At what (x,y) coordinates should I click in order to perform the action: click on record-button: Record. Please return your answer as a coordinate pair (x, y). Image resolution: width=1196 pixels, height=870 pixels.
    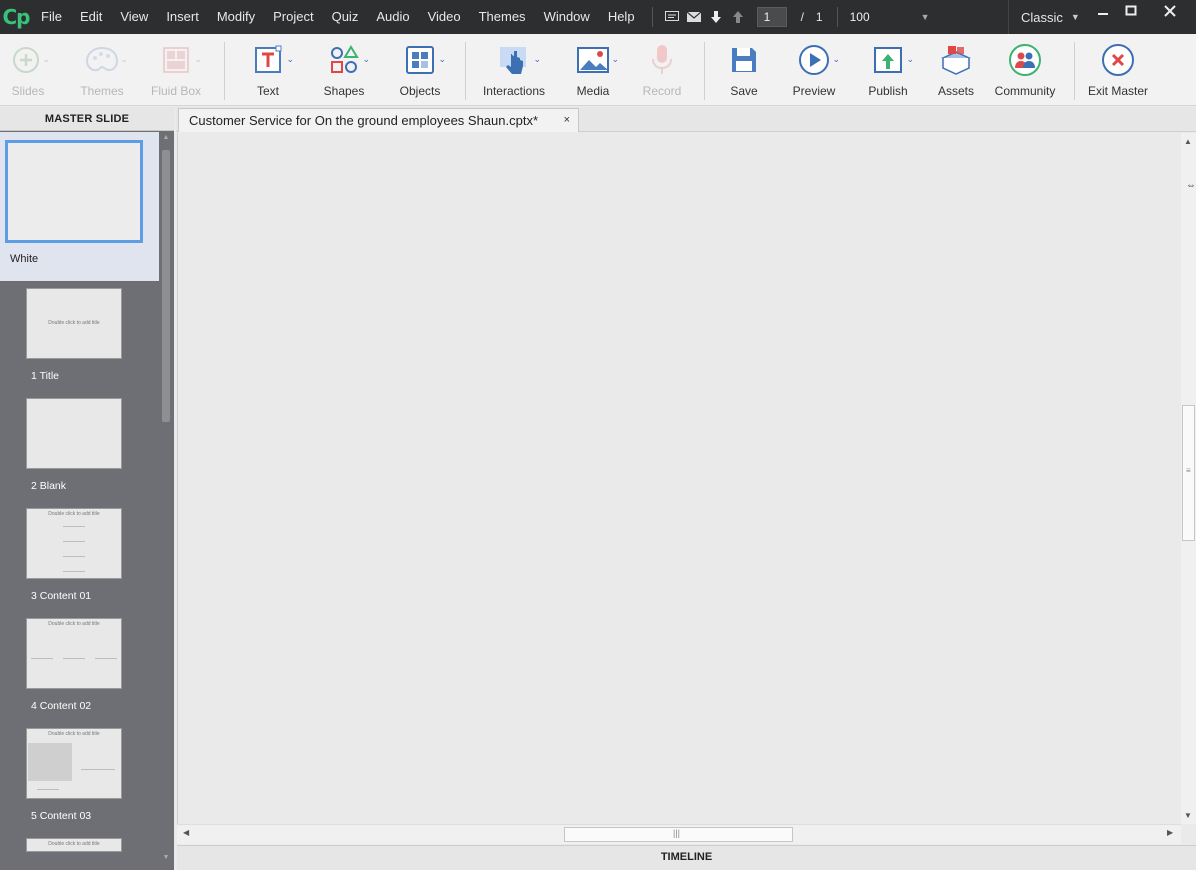
    Looking at the image, I should click on (662, 70).